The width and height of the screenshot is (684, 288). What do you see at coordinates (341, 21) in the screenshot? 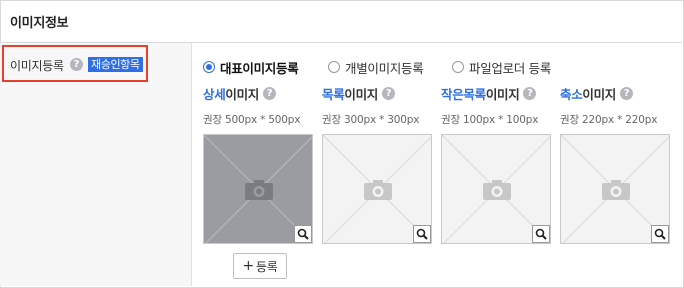
I see `section-header: 이미지정보` at bounding box center [341, 21].